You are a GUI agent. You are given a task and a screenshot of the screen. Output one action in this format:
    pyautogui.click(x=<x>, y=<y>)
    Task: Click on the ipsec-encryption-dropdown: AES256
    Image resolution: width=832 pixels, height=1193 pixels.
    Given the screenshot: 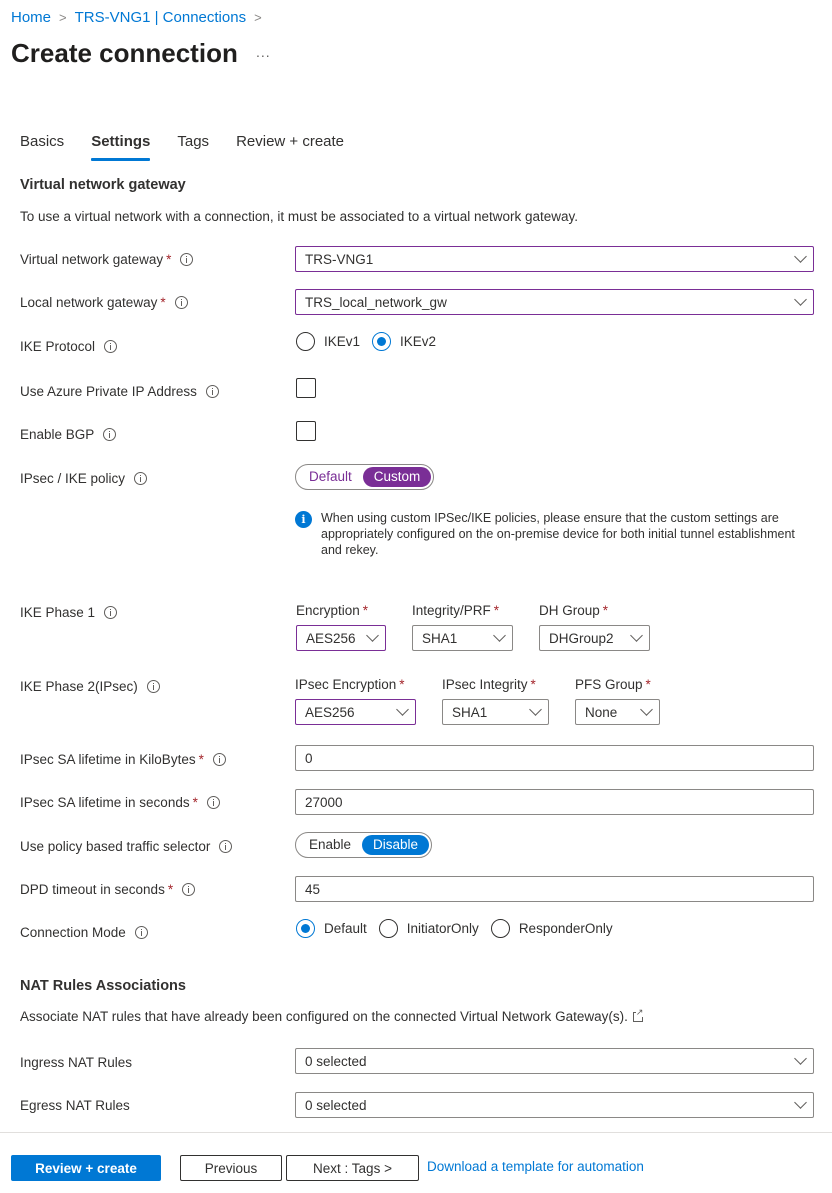 What is the action you would take?
    pyautogui.click(x=355, y=712)
    